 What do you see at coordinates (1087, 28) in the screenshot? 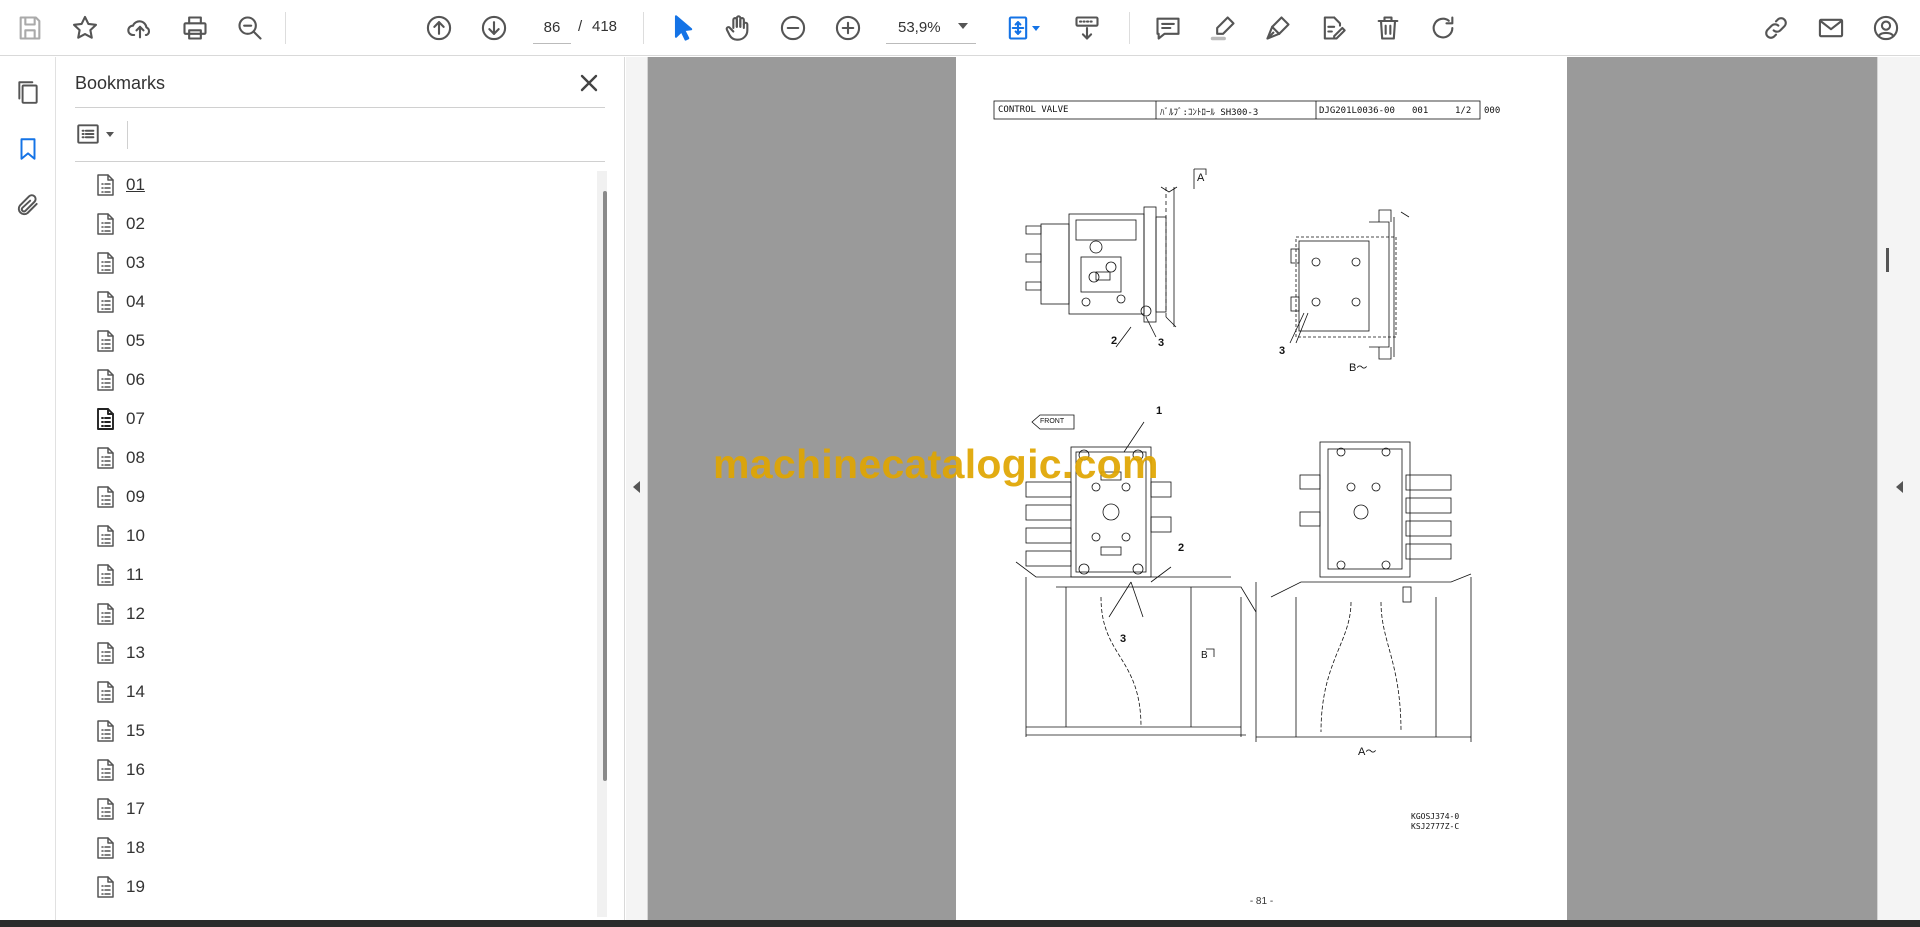
I see `scroll-mode-icon` at bounding box center [1087, 28].